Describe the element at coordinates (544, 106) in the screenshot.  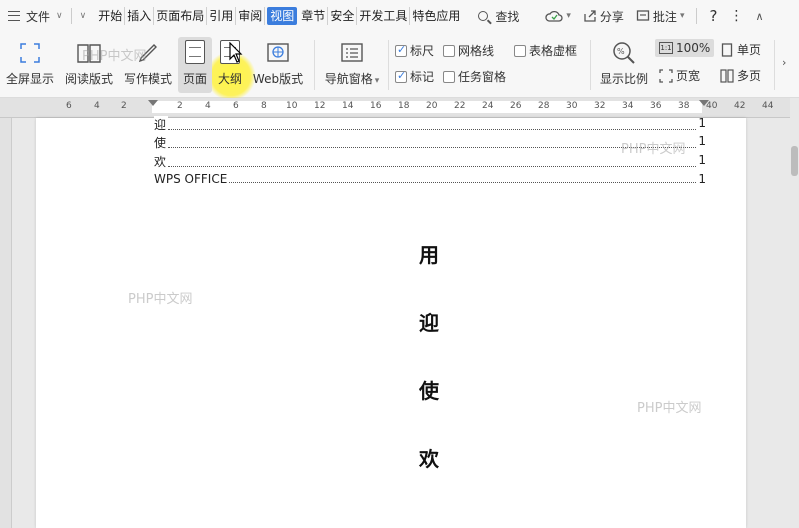
I see `ruler-tick: 28` at that location.